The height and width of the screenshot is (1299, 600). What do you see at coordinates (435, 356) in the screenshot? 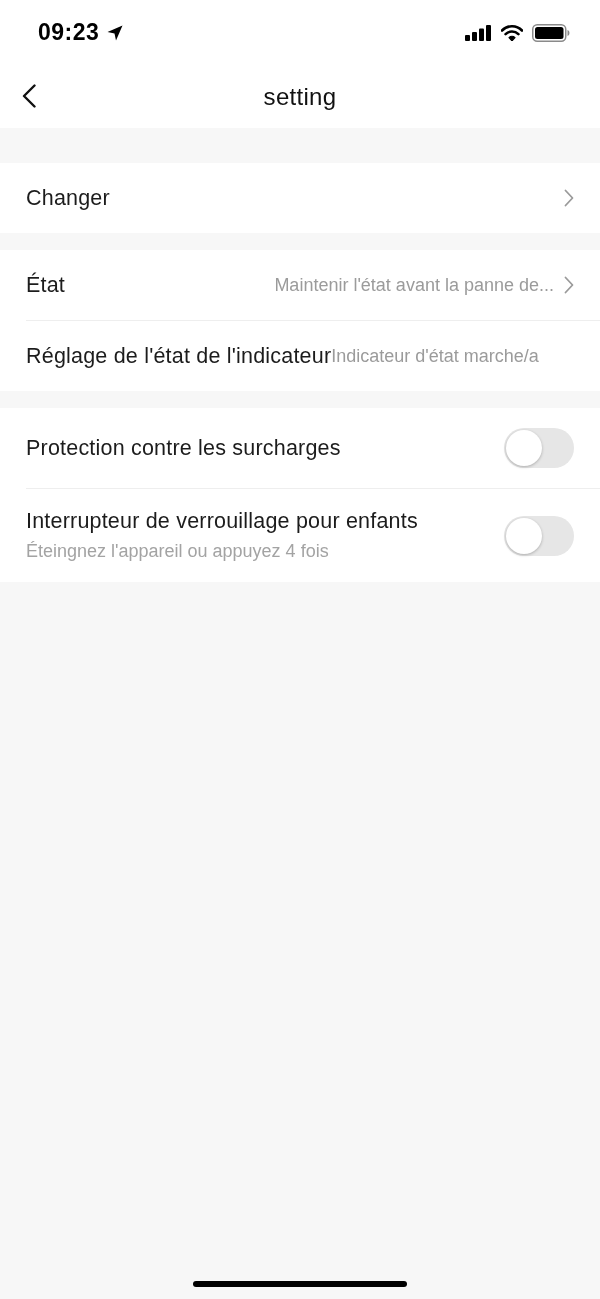
I see `row-value: Indicateur d'état marche/a` at bounding box center [435, 356].